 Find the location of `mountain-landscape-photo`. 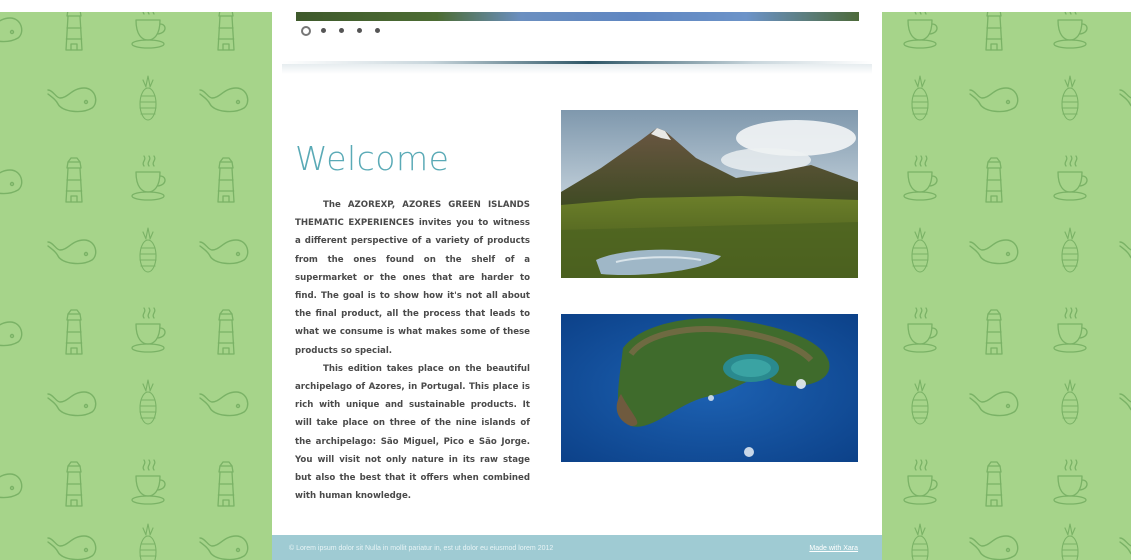

mountain-landscape-photo is located at coordinates (709, 194).